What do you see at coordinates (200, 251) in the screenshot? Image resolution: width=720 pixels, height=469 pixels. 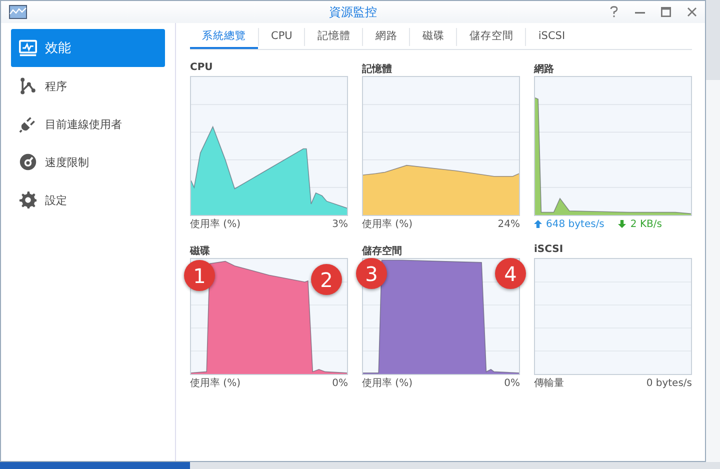 I see `chart-title: 磁碟` at bounding box center [200, 251].